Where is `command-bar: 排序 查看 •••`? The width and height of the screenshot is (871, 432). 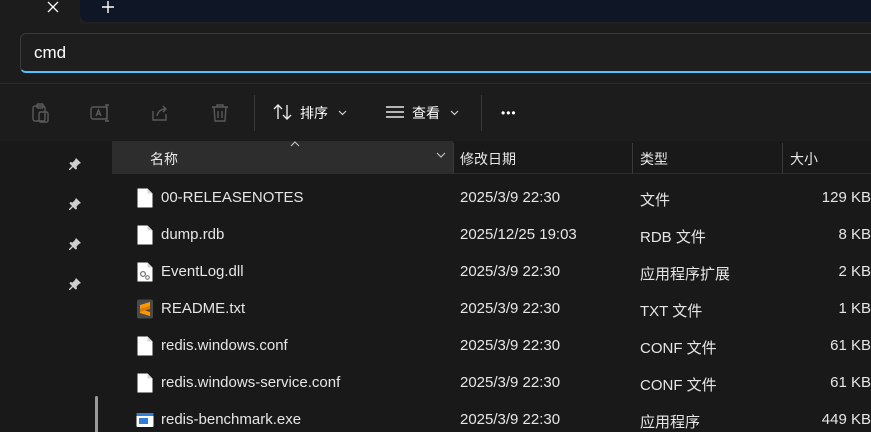
command-bar: 排序 查看 ••• is located at coordinates (435, 113).